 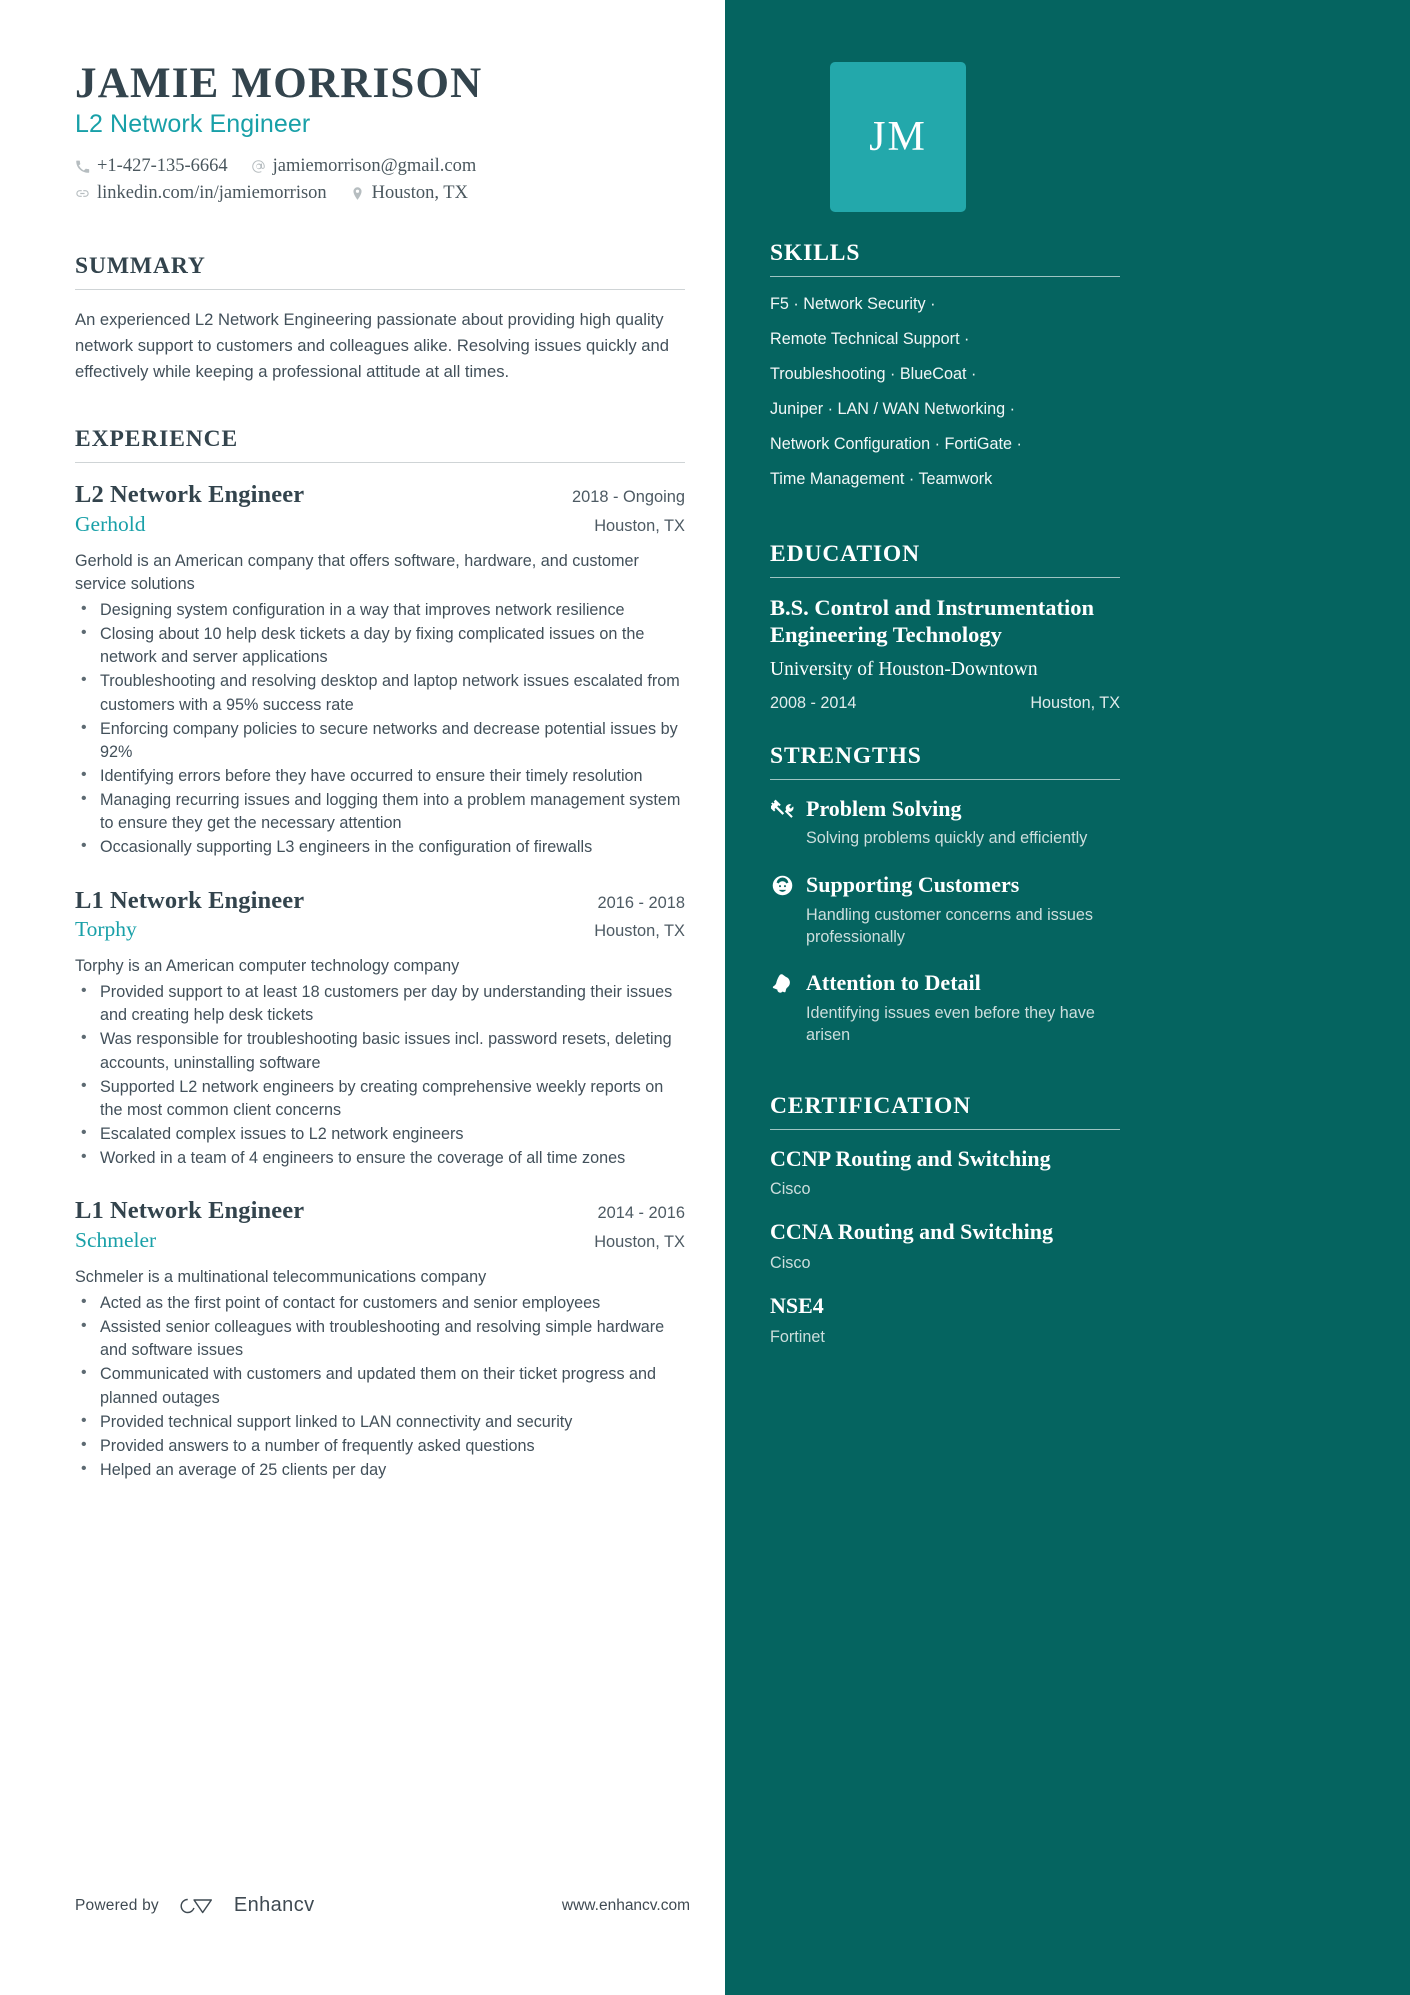 I want to click on job-company: Torphy, so click(x=106, y=929).